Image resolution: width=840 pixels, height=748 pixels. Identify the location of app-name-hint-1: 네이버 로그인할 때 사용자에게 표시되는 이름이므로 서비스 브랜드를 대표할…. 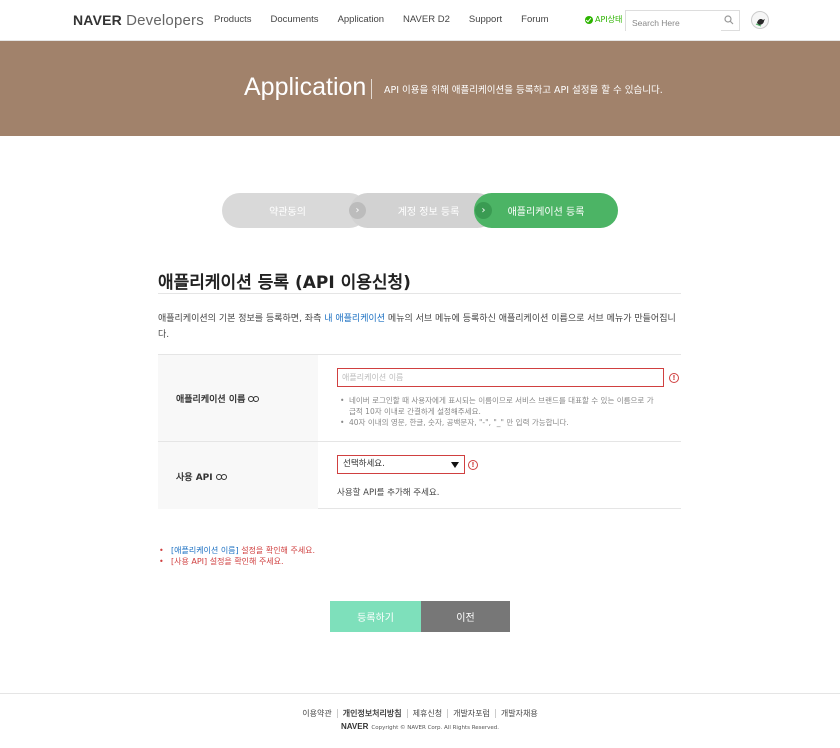
(500, 406).